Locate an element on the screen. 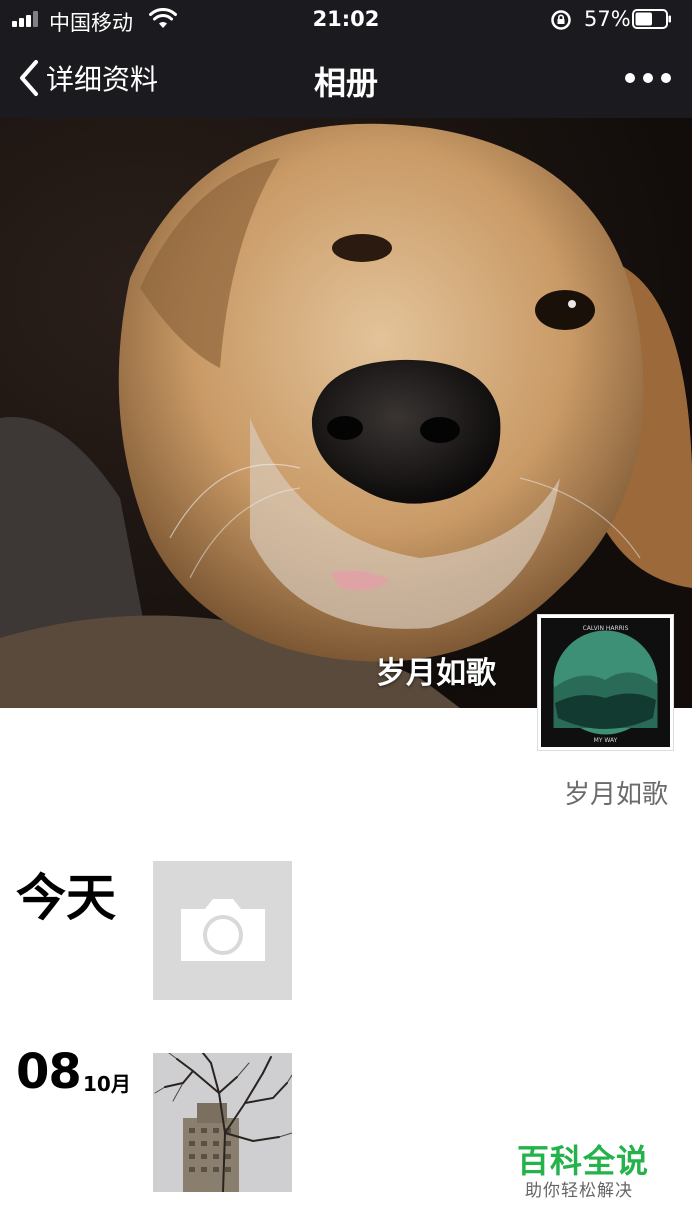 This screenshot has height=1230, width=692. photo-thumbnail is located at coordinates (222, 1122).